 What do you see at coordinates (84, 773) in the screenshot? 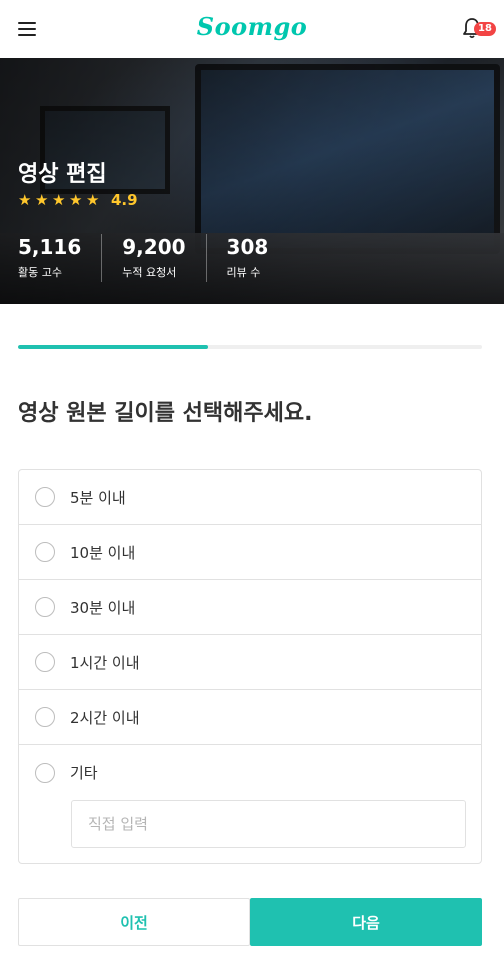
I see `option-label: 기타` at bounding box center [84, 773].